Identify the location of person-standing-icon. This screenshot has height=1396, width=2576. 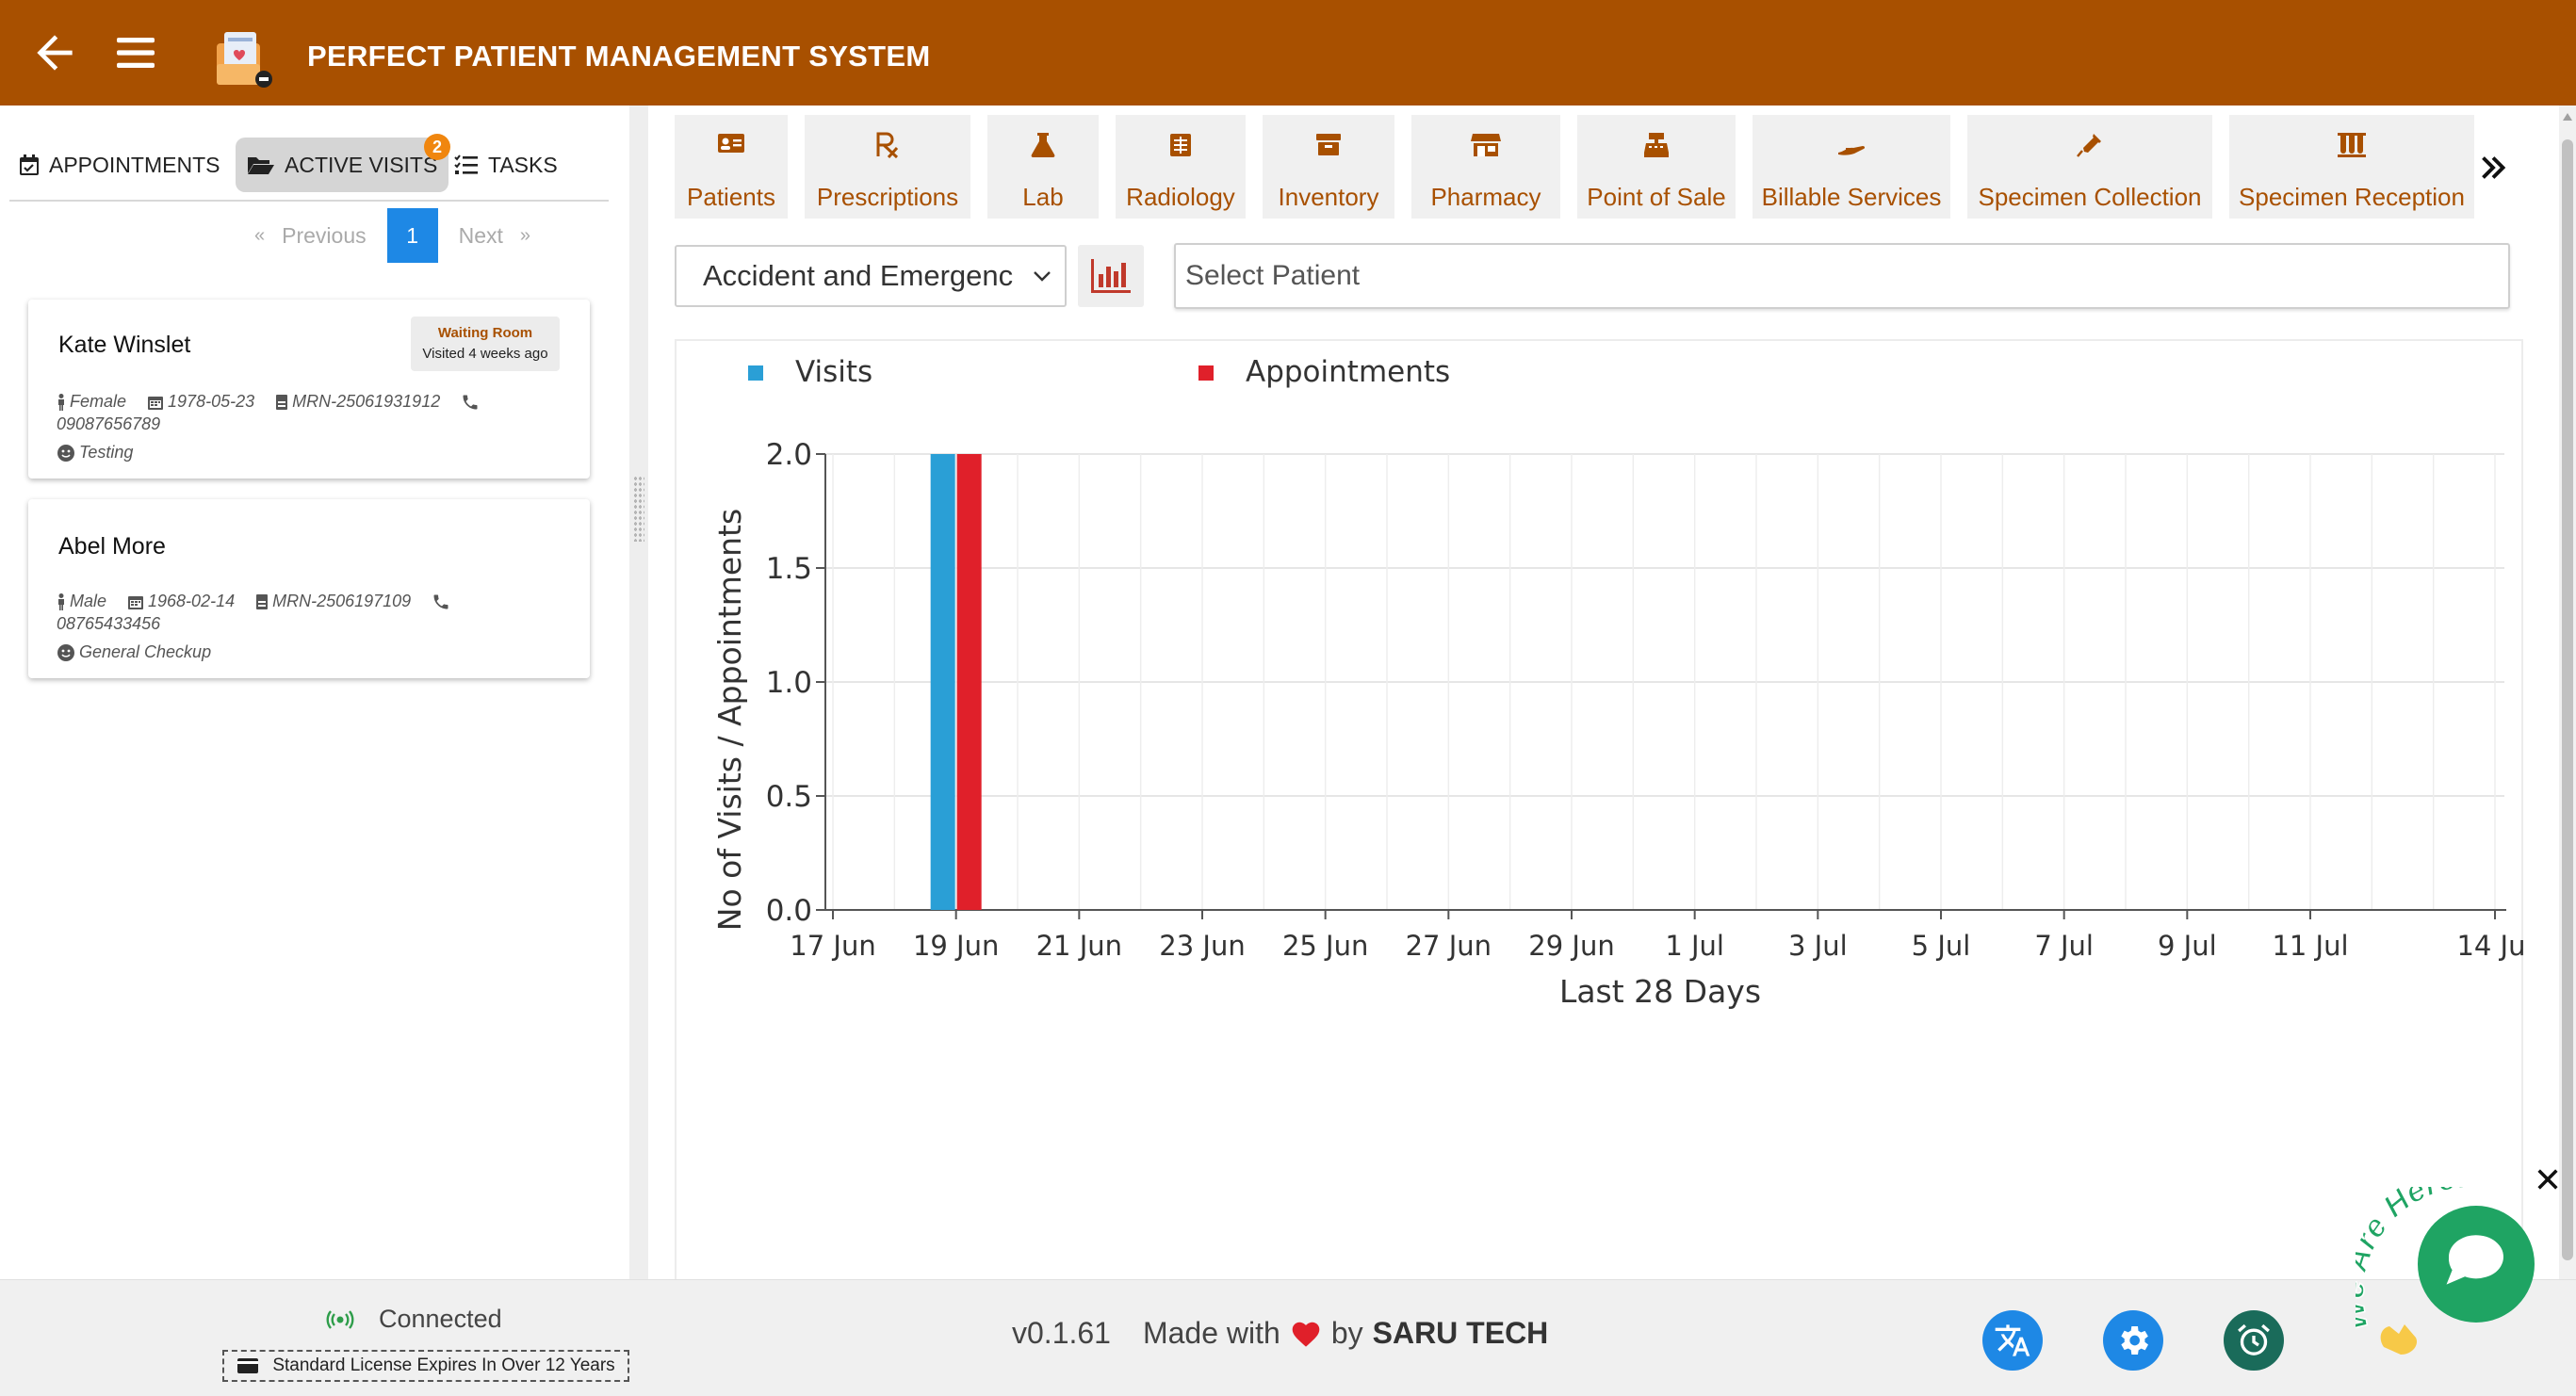
(61, 601).